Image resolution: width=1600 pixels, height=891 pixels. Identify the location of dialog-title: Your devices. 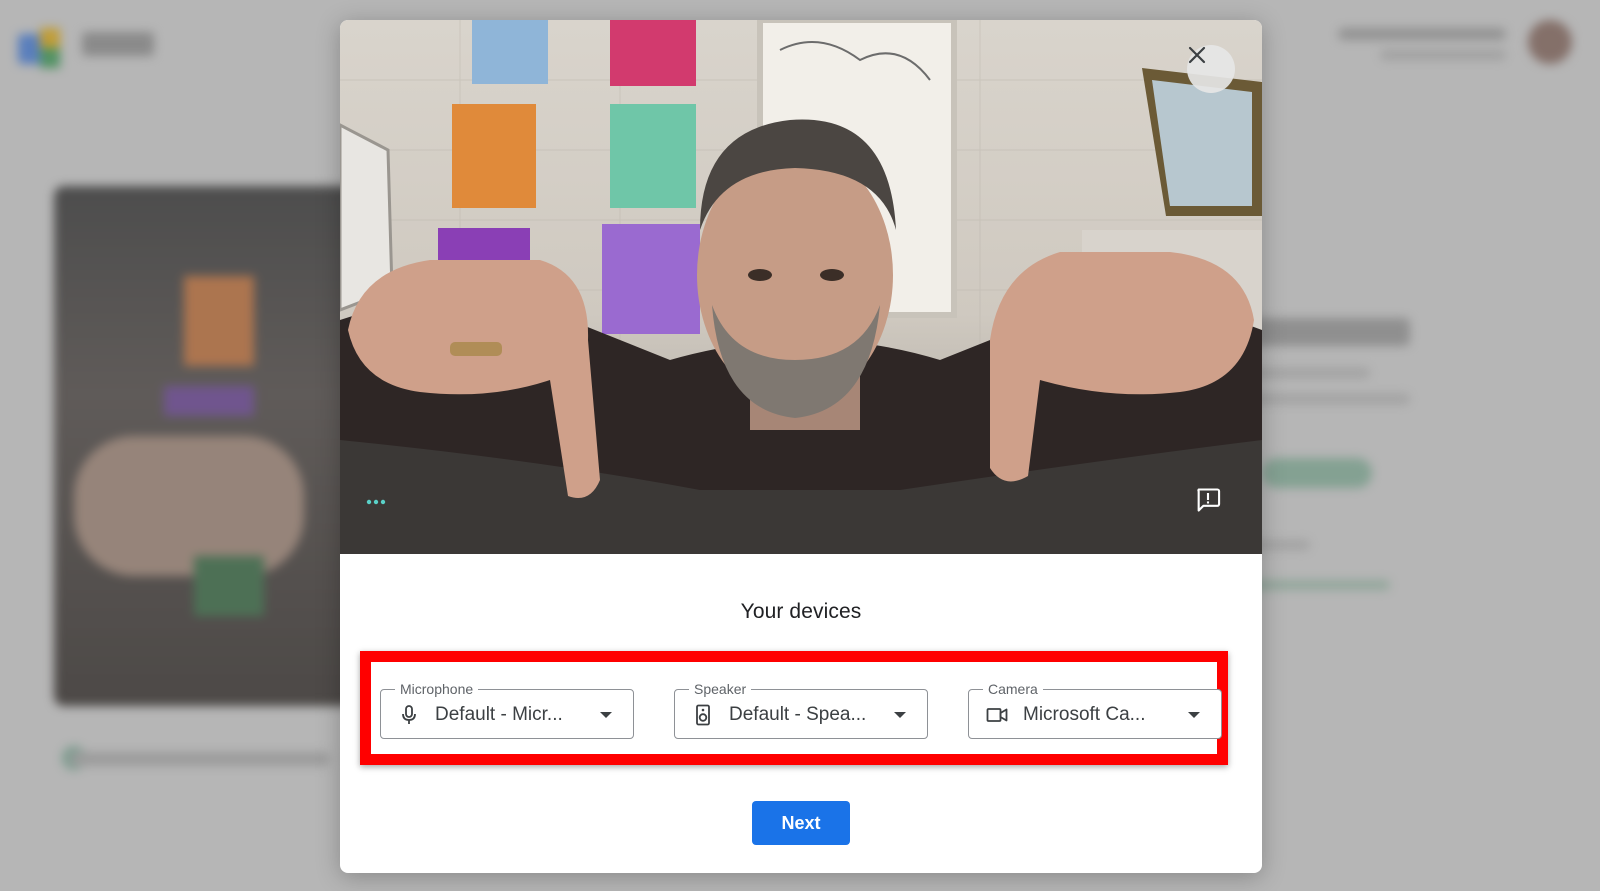
(801, 611).